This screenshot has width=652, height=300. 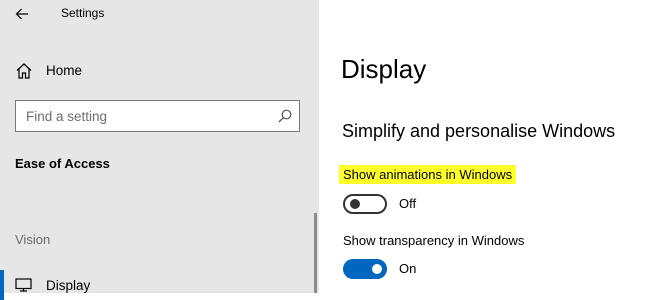 I want to click on sidebar-scrollbar, so click(x=315, y=253).